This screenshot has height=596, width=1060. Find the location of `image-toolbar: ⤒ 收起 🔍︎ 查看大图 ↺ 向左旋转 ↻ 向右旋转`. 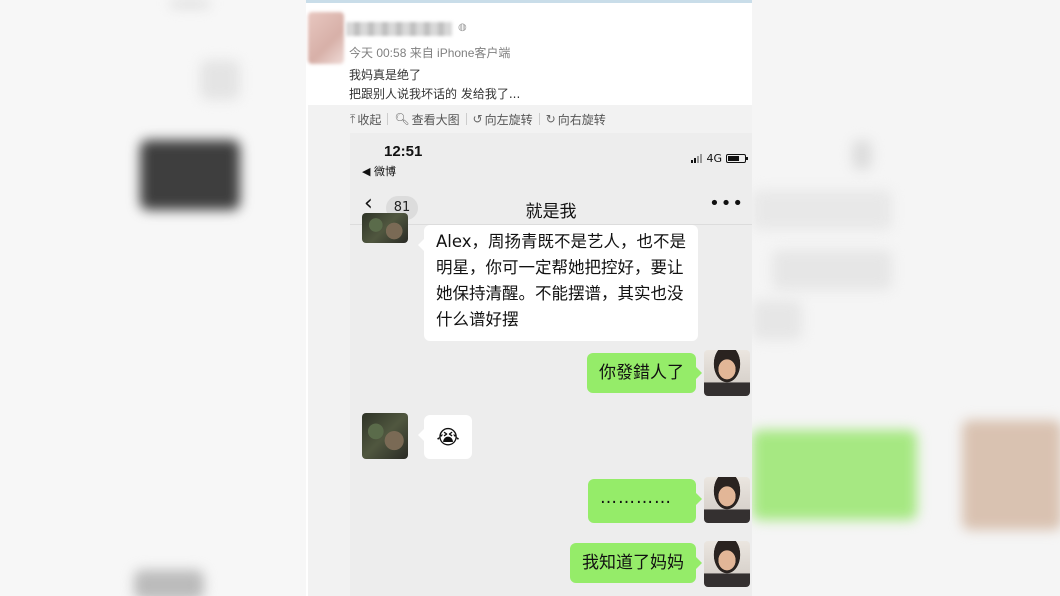

image-toolbar: ⤒ 收起 🔍︎ 查看大图 ↺ 向左旋转 ↻ 向右旋转 is located at coordinates (530, 119).